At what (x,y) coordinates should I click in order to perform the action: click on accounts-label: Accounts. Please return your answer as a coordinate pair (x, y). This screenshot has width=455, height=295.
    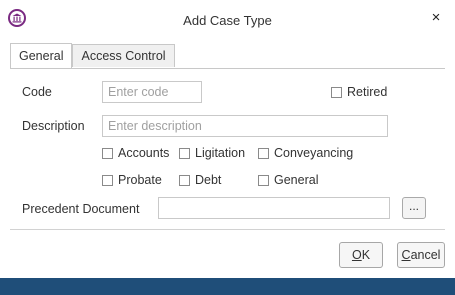
    Looking at the image, I should click on (144, 153).